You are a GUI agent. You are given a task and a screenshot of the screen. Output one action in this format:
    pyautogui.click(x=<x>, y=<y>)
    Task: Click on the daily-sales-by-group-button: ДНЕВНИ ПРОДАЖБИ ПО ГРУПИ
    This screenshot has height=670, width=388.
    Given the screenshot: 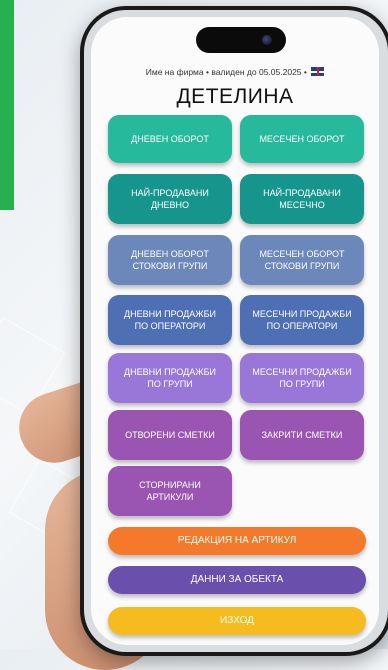 What is the action you would take?
    pyautogui.click(x=170, y=378)
    